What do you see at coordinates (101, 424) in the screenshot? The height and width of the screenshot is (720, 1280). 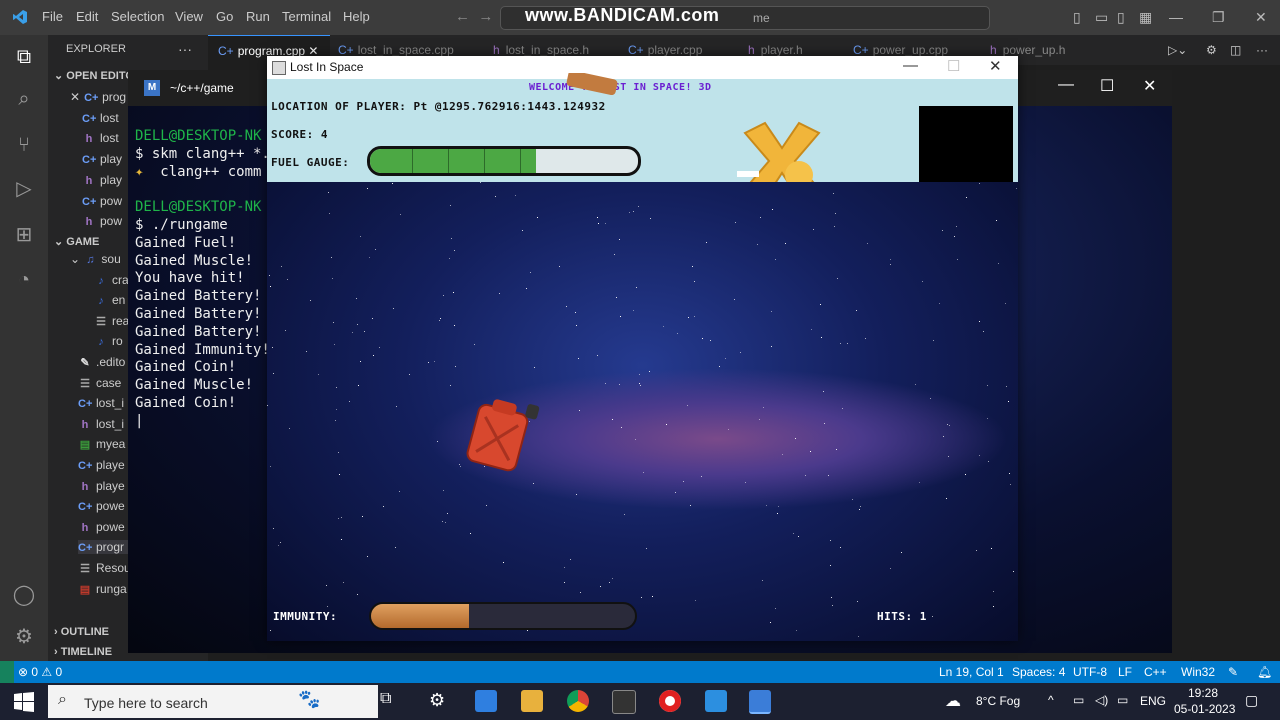 I see `file-item: h lost_i` at bounding box center [101, 424].